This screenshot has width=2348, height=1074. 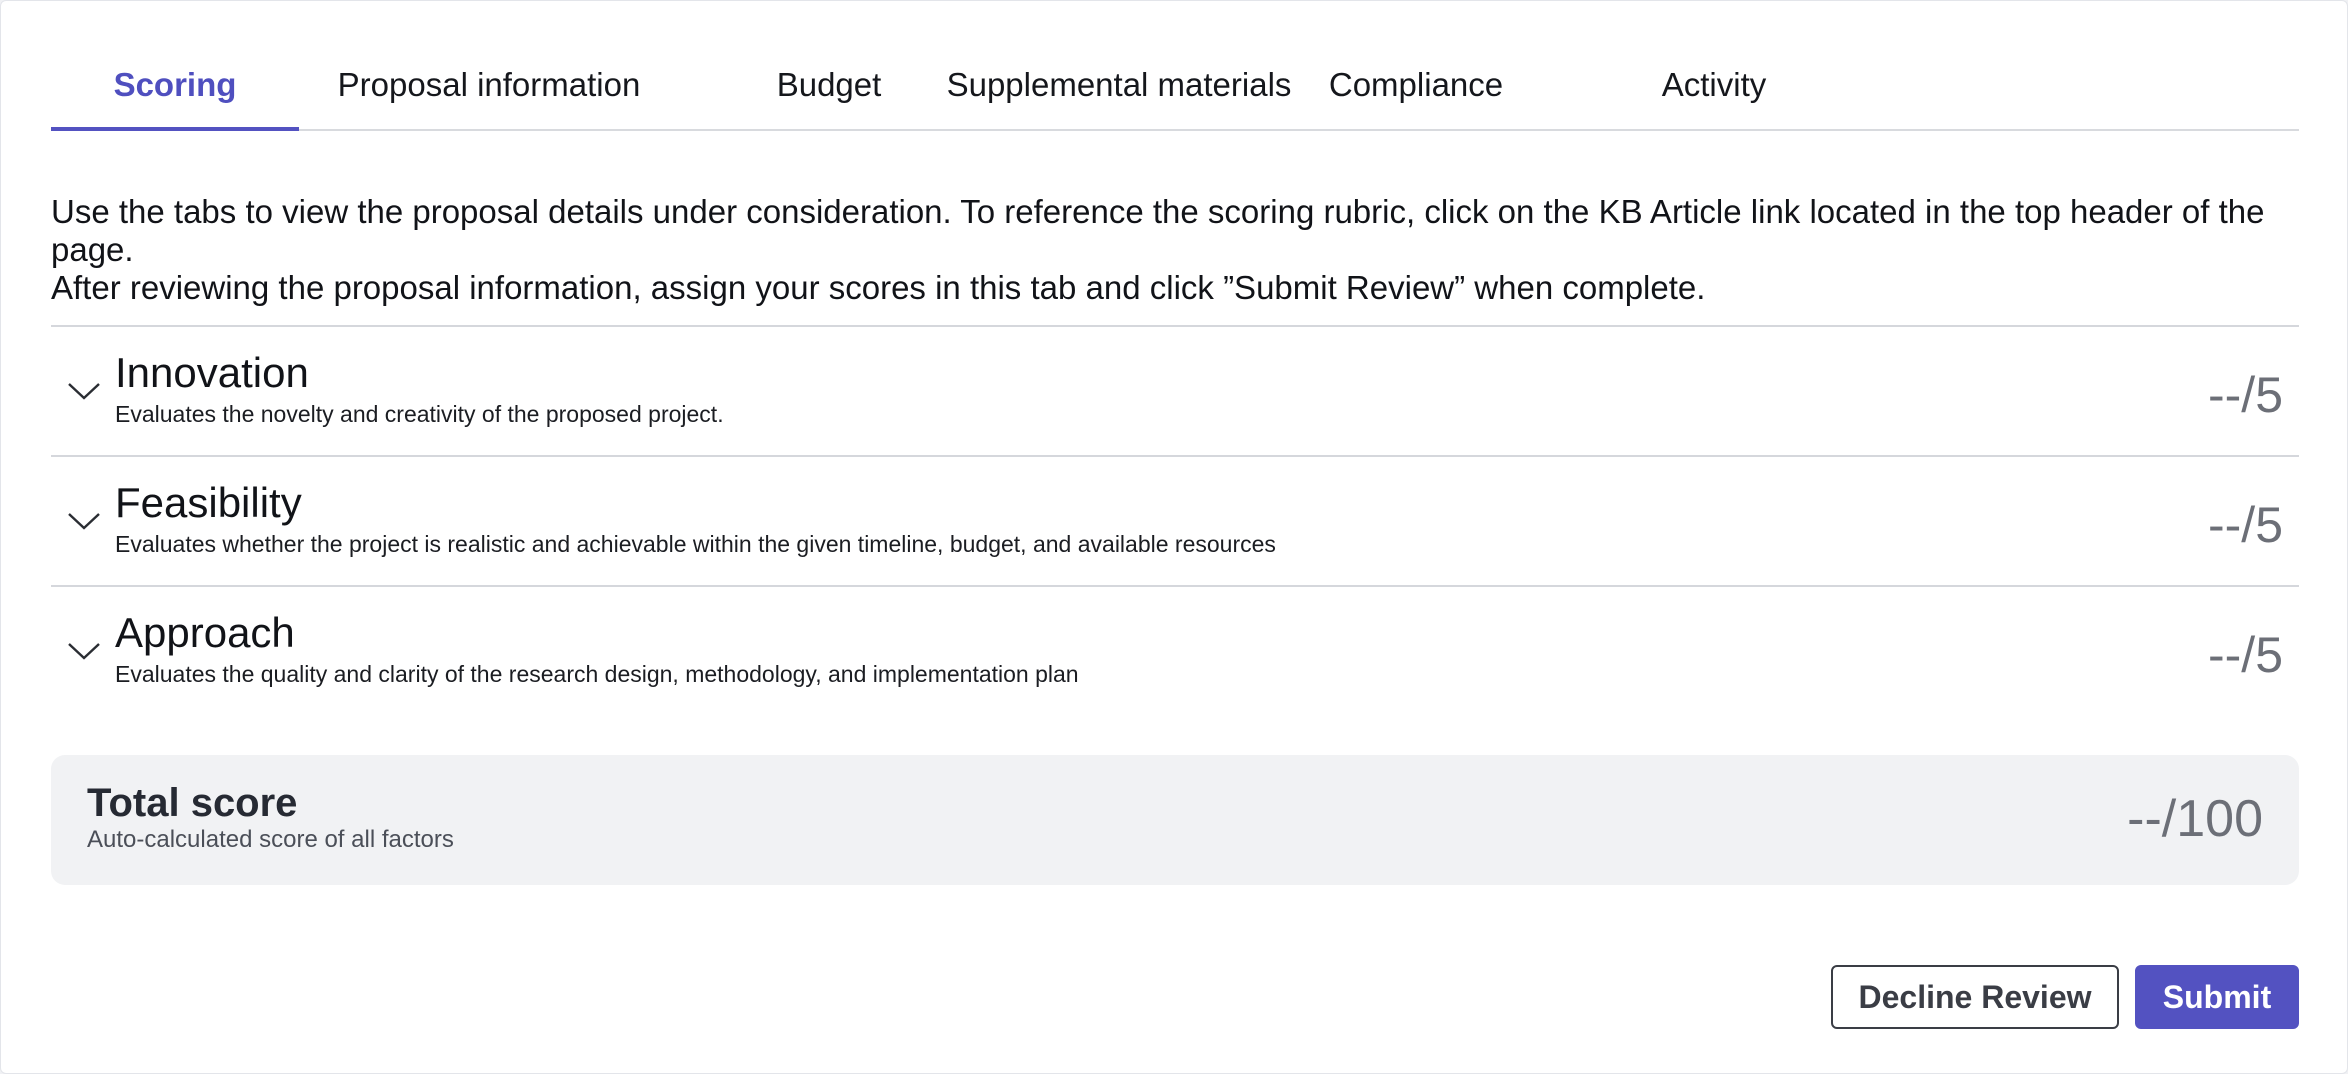 I want to click on submit-button: Submit, so click(x=2217, y=997).